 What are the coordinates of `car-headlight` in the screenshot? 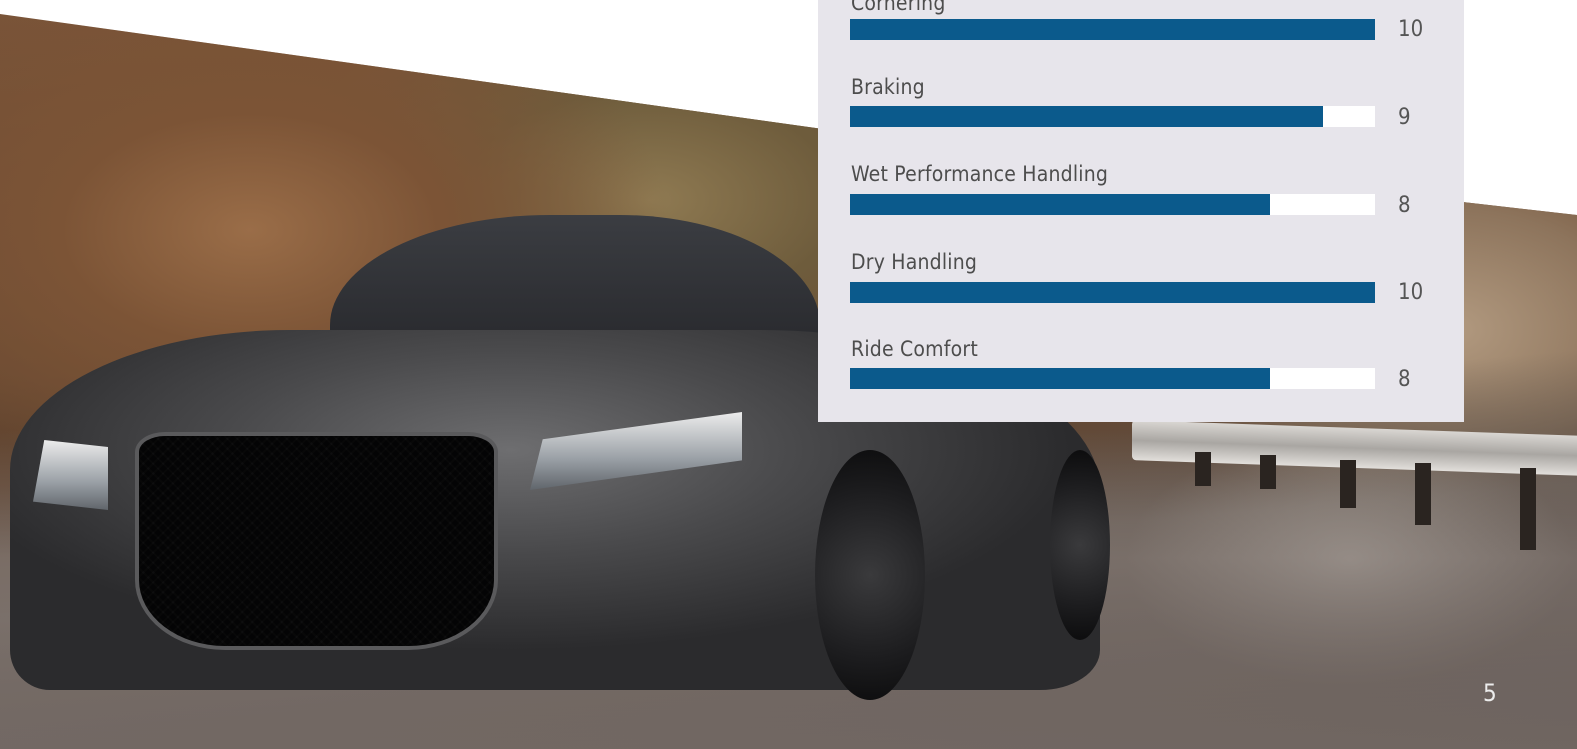 It's located at (70, 475).